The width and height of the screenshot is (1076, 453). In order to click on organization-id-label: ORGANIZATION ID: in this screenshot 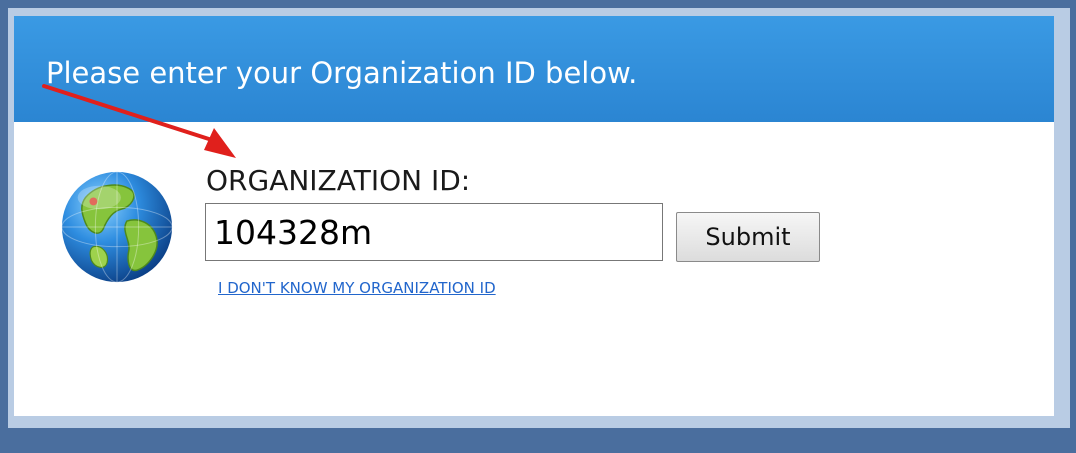, I will do `click(338, 180)`.